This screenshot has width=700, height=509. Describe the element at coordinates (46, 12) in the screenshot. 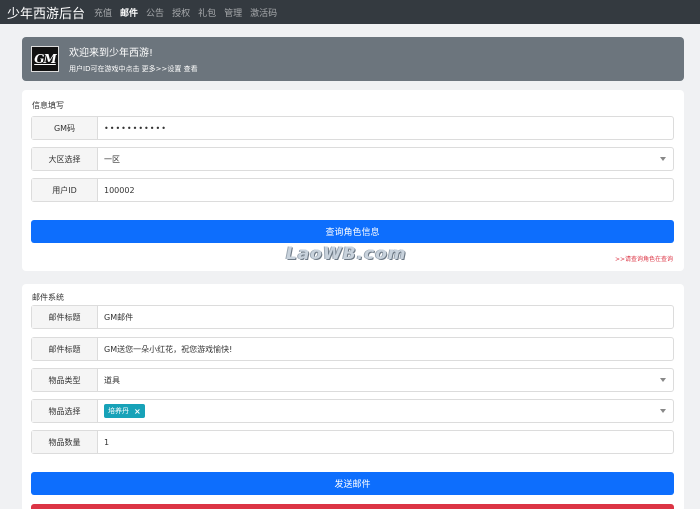

I see `brand-title: 少年西游后台` at that location.